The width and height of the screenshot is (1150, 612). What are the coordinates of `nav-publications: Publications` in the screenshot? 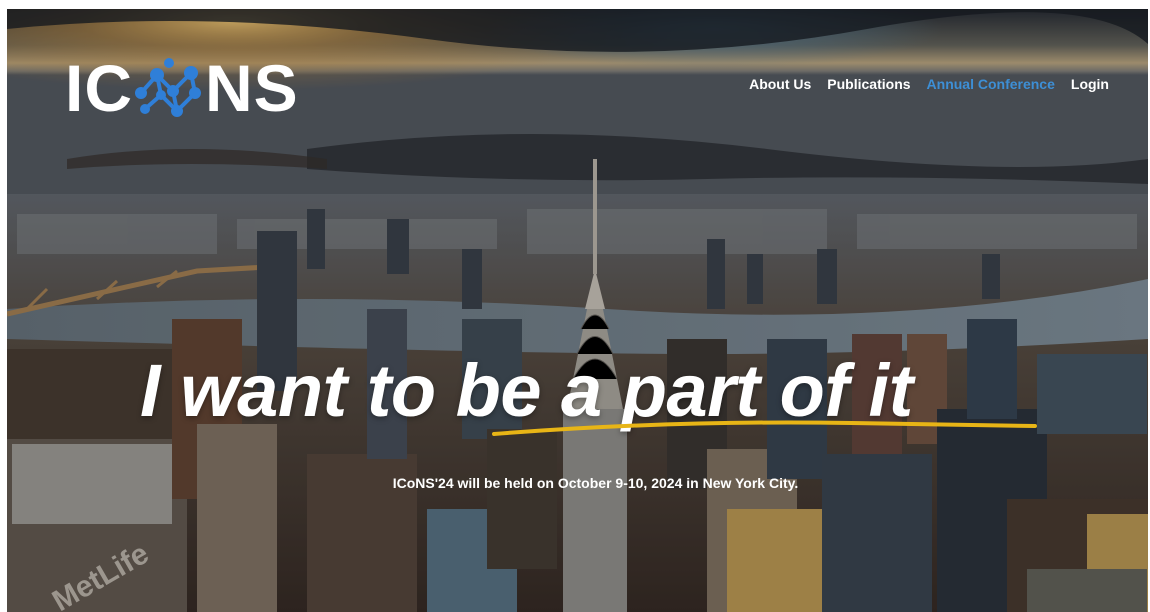 It's located at (868, 84).